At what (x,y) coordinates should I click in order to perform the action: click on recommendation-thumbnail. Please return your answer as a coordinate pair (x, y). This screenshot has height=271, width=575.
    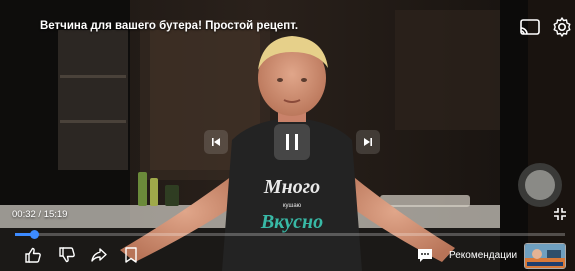
    Looking at the image, I should click on (545, 256).